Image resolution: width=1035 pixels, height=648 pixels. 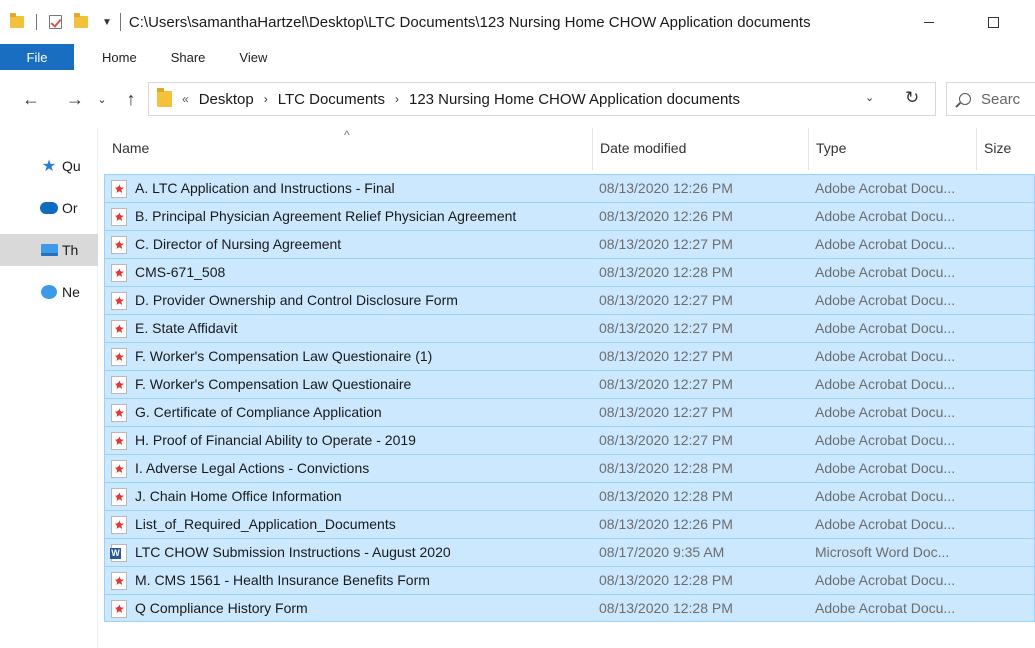 I want to click on sidebar-item-quick-access: ★ Qu, so click(x=49, y=166).